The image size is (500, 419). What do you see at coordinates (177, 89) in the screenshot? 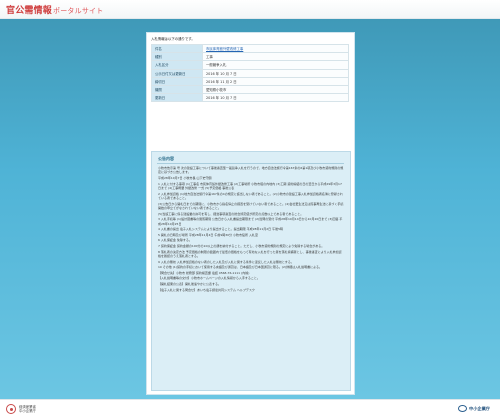
I see `row-label: 機関` at bounding box center [177, 89].